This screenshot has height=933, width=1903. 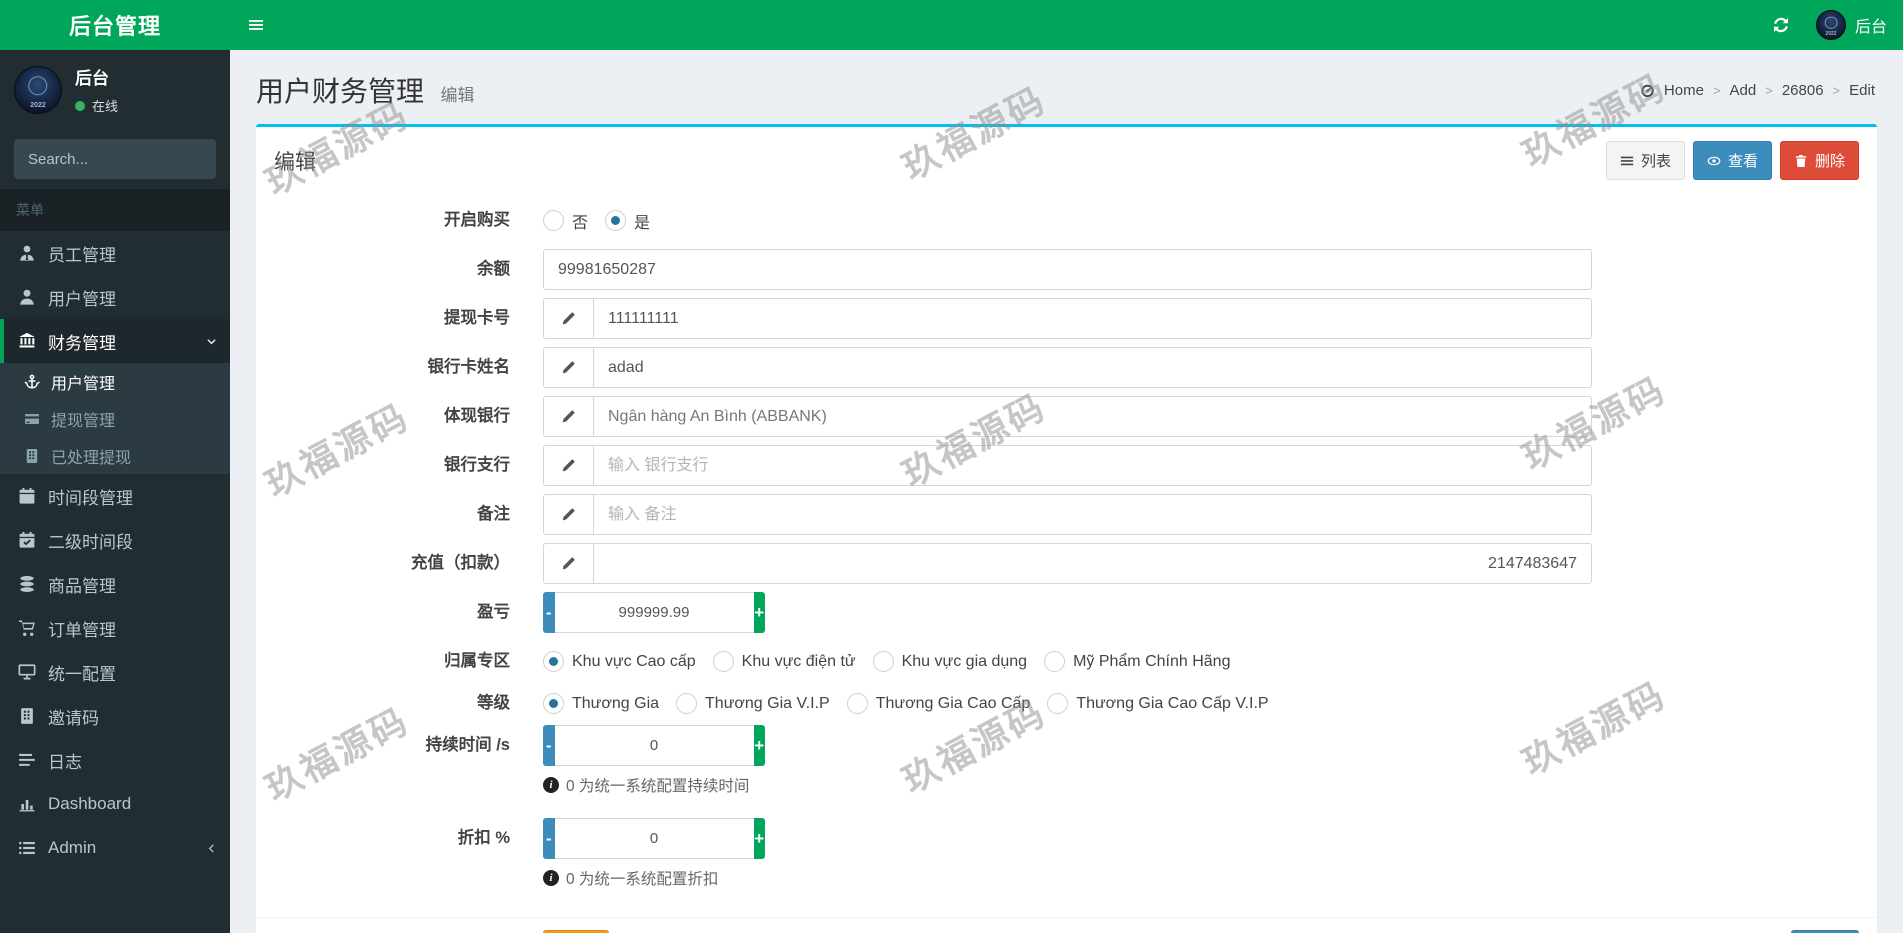 I want to click on sidebar-item-secondary-timeslot: 二级时间段, so click(x=115, y=540).